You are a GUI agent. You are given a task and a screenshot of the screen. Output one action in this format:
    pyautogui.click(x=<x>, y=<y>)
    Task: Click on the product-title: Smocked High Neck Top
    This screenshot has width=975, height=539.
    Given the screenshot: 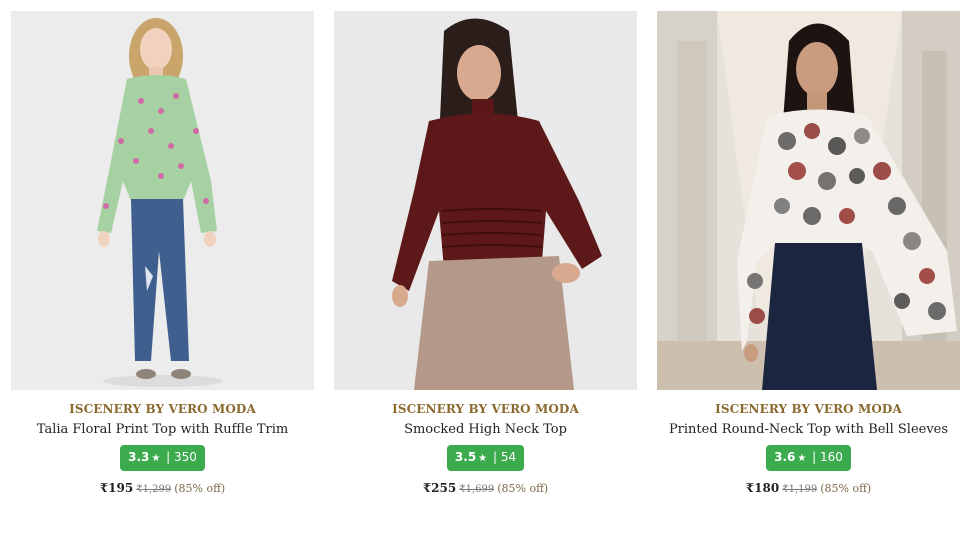 What is the action you would take?
    pyautogui.click(x=485, y=429)
    